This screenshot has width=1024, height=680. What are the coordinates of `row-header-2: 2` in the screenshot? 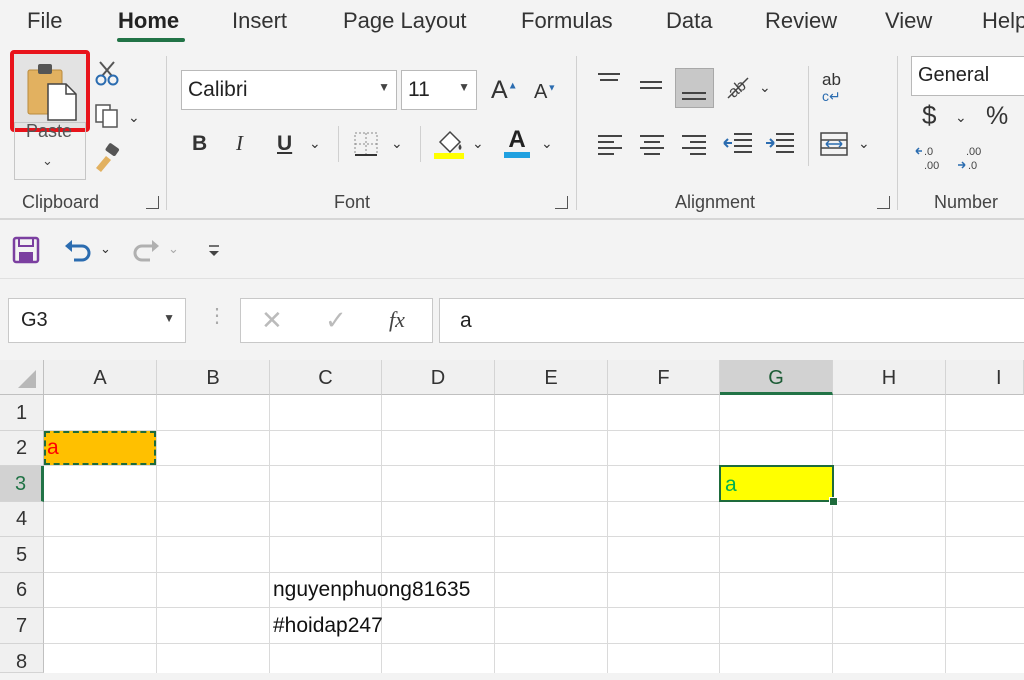 It's located at (22, 448).